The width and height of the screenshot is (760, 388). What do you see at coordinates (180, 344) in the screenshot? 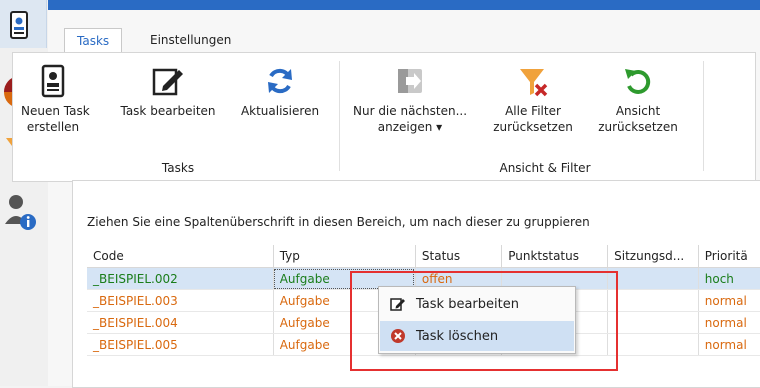
I see `cell-code: _BEISPIEL.005` at bounding box center [180, 344].